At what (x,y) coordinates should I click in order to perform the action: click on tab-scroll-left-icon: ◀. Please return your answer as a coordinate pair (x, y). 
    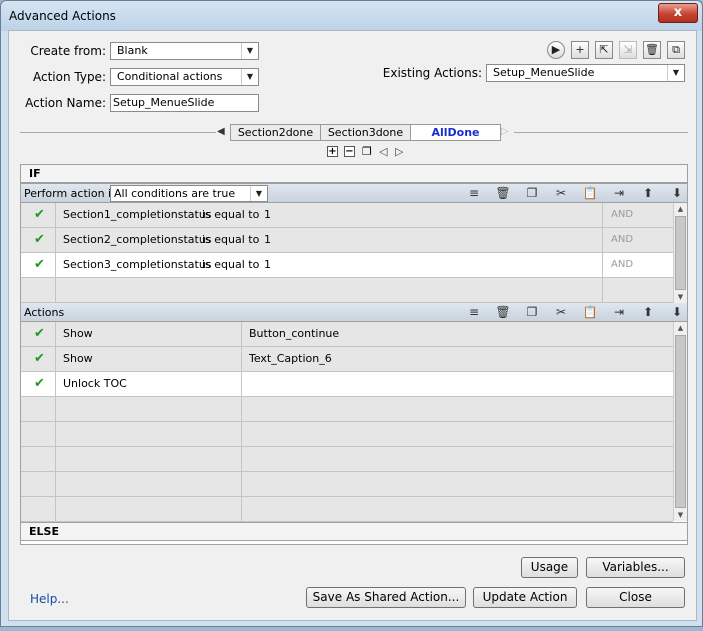
    Looking at the image, I should click on (221, 131).